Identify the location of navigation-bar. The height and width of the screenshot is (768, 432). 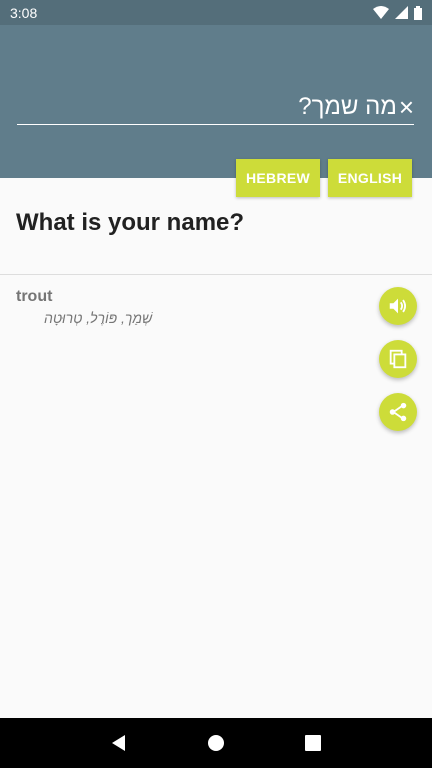
(216, 743).